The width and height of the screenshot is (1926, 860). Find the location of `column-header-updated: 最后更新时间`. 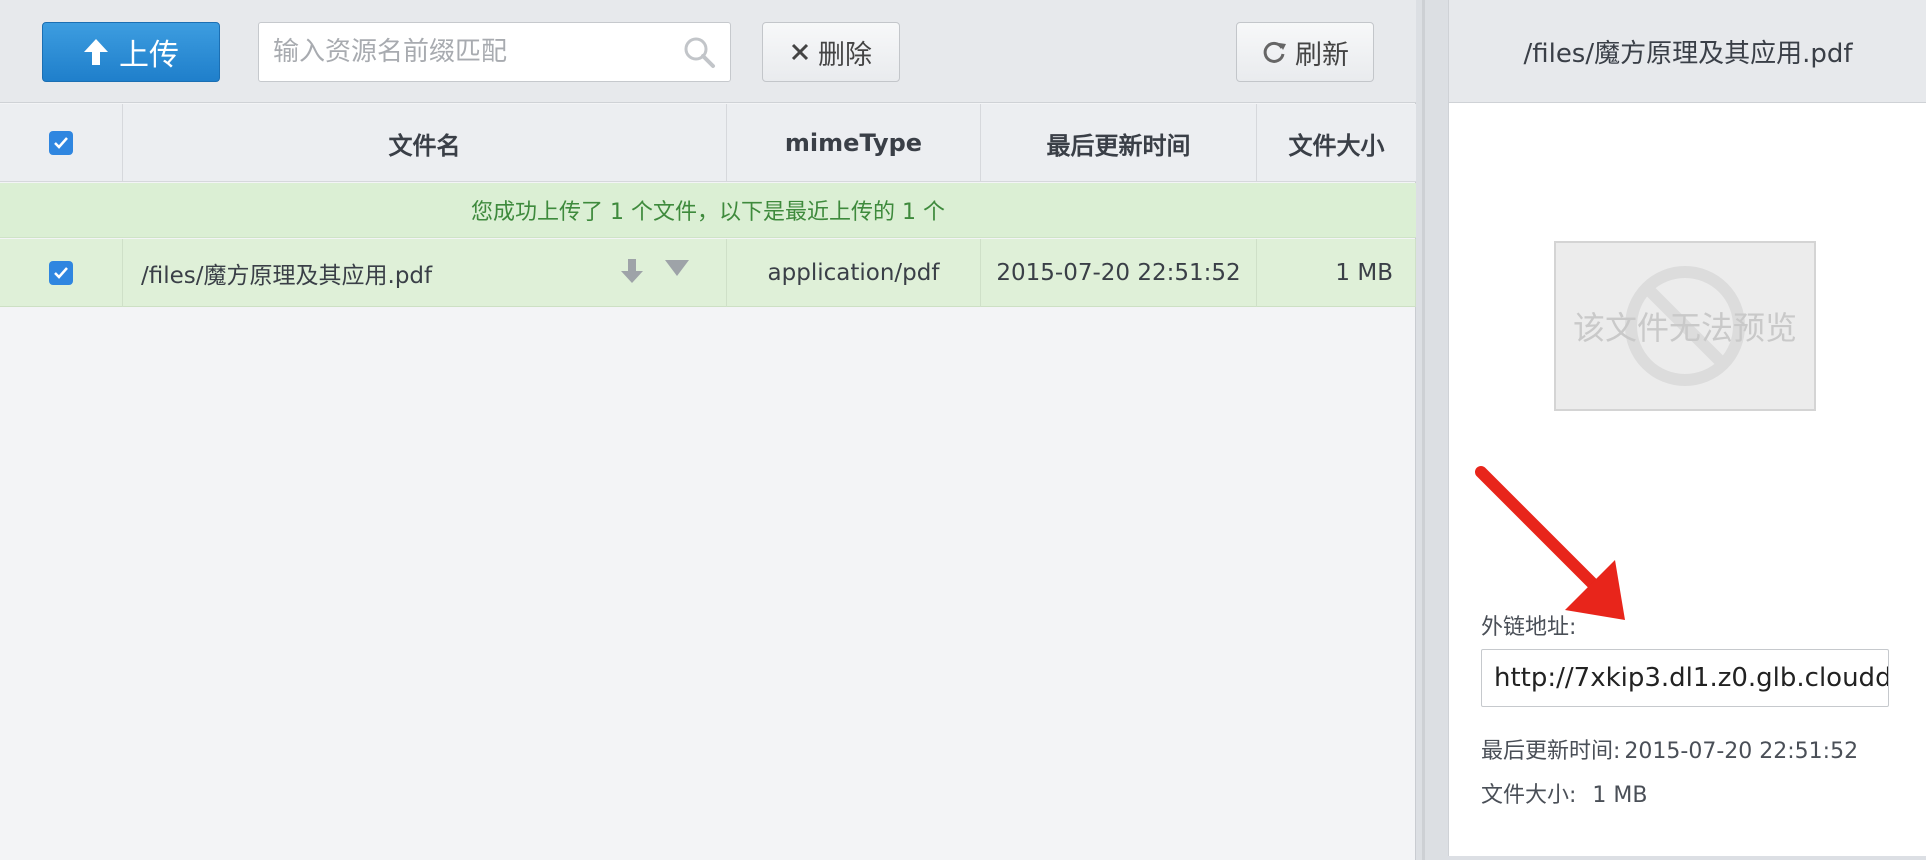

column-header-updated: 最后更新时间 is located at coordinates (1119, 143).